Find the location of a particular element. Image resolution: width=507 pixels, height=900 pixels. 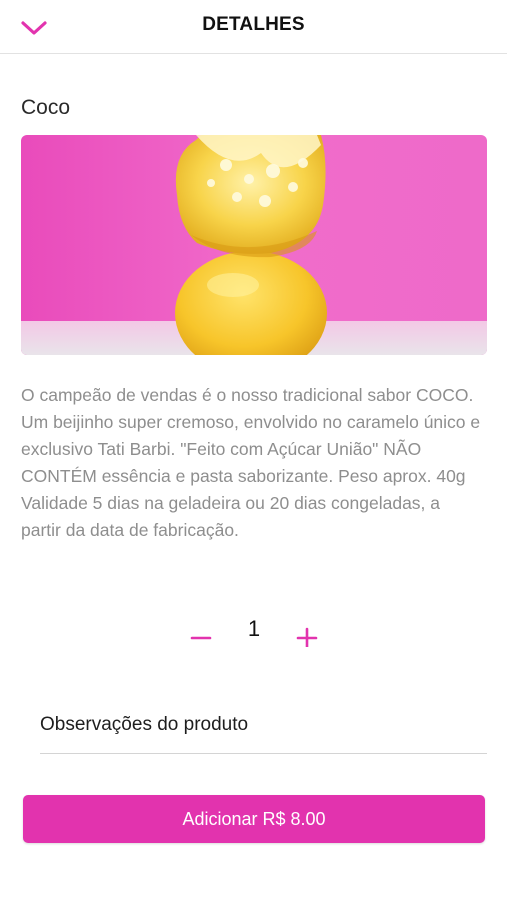

minus-icon is located at coordinates (201, 638).